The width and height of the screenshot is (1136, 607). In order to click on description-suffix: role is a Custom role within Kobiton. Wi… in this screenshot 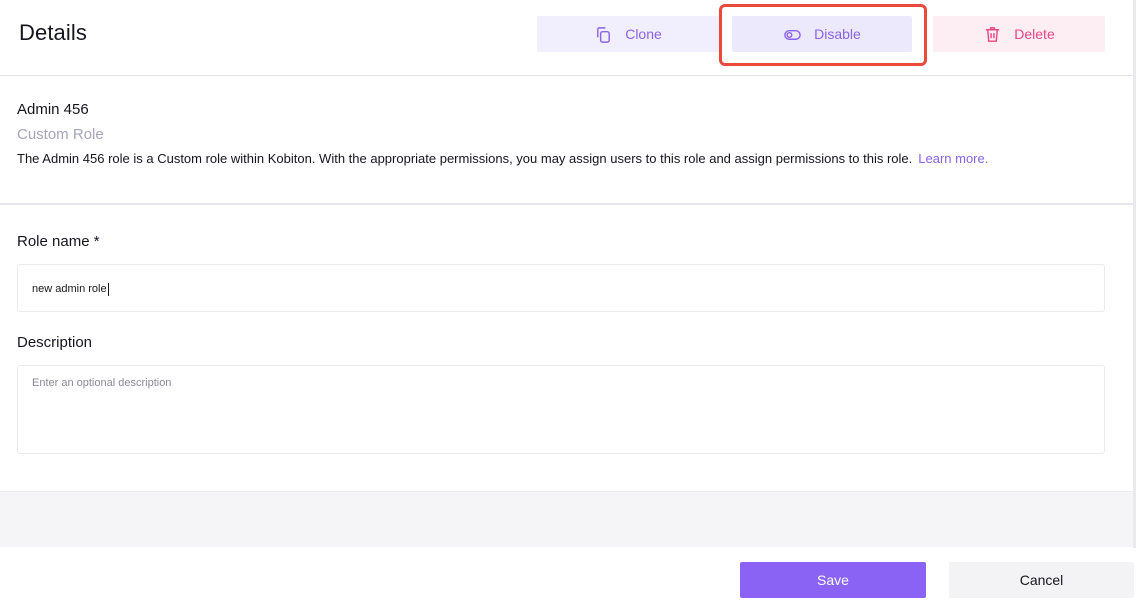, I will do `click(508, 158)`.